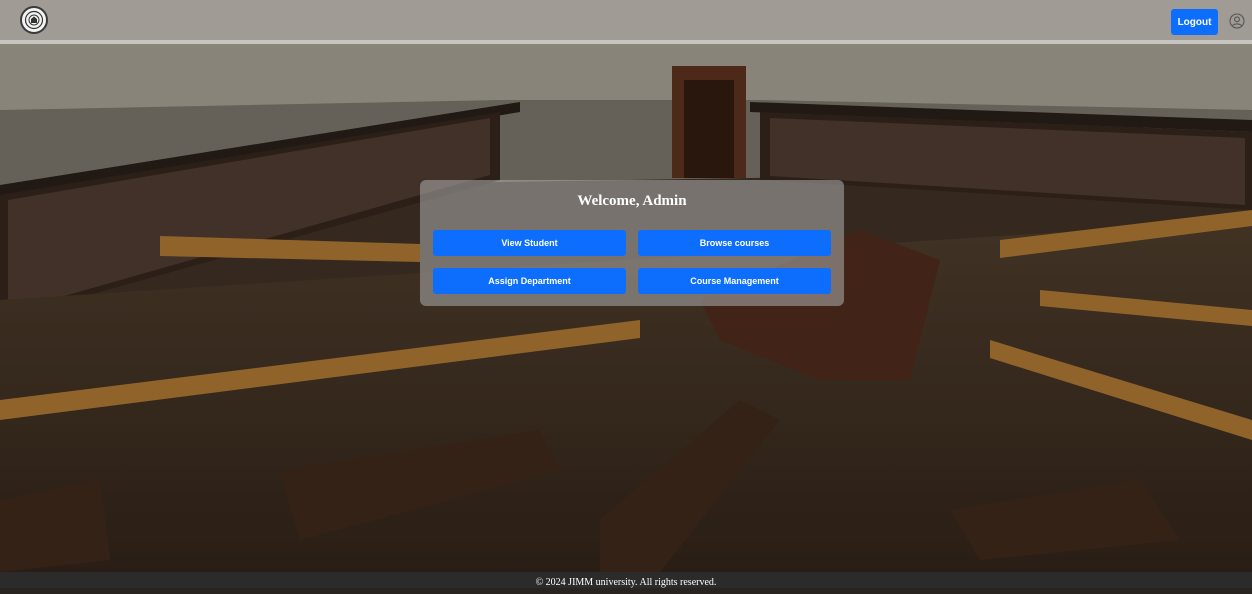  I want to click on course-management-button: Course Management, so click(734, 281).